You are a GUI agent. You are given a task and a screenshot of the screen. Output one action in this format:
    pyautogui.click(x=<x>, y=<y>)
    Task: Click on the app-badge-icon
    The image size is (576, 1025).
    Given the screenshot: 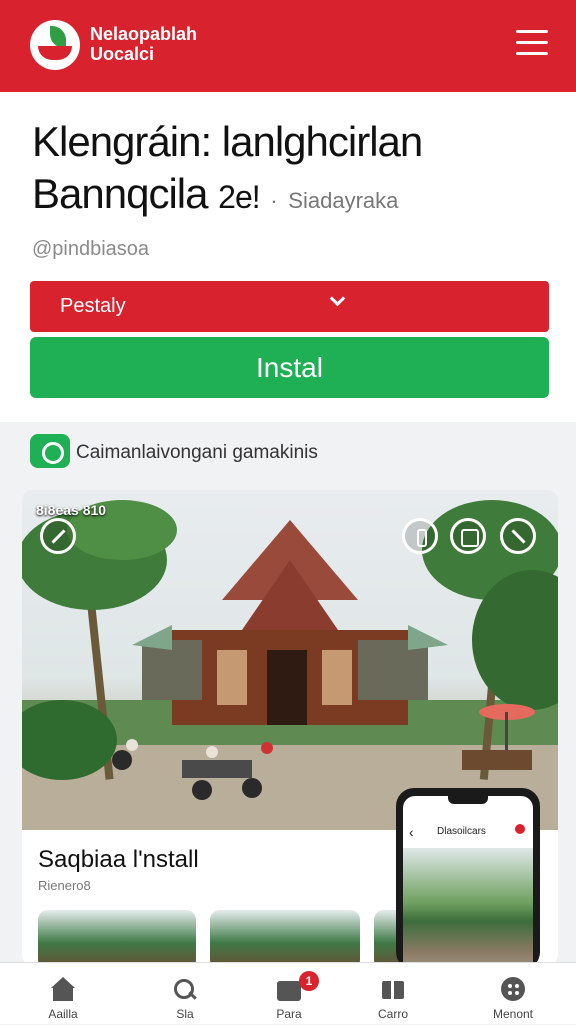 What is the action you would take?
    pyautogui.click(x=50, y=451)
    